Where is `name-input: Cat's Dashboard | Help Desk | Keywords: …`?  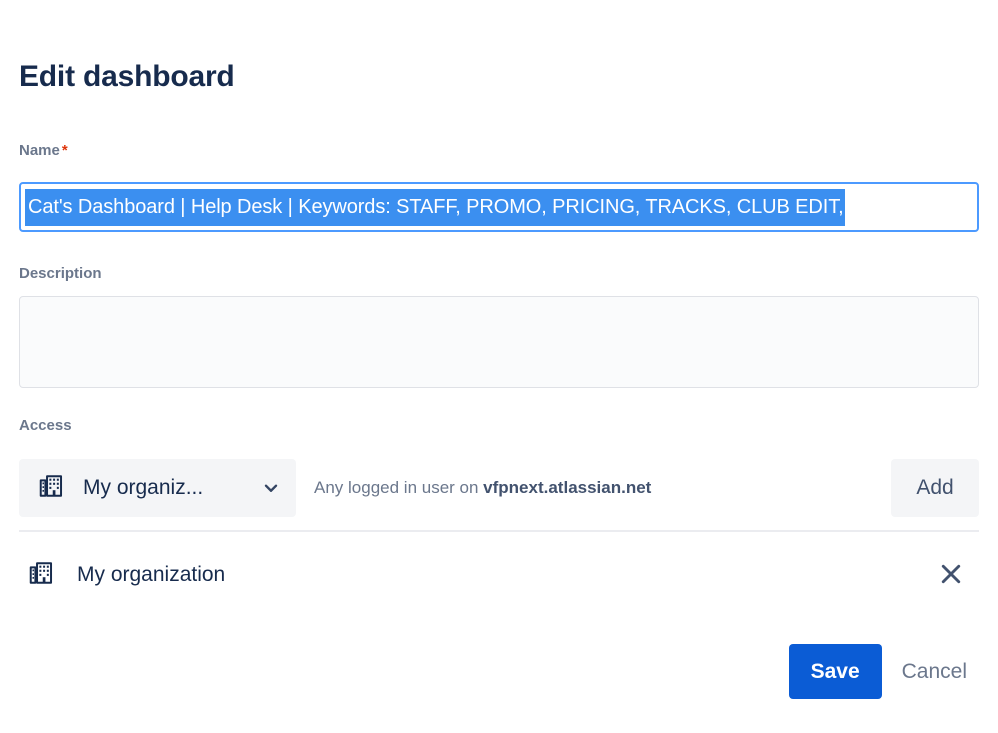
name-input: Cat's Dashboard | Help Desk | Keywords: … is located at coordinates (499, 207).